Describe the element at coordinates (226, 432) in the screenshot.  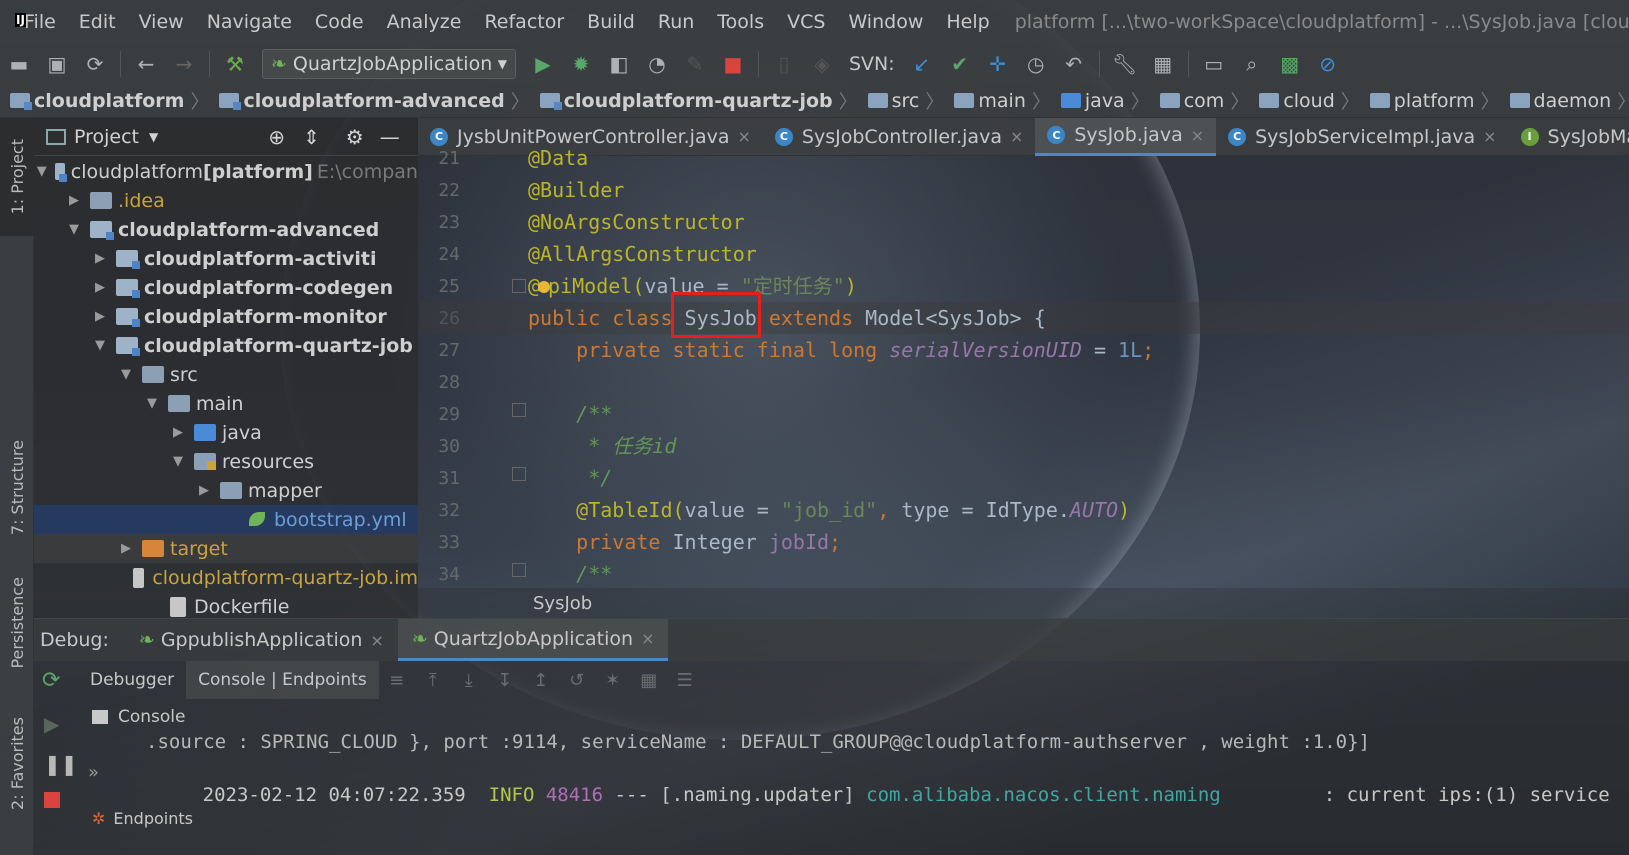
I see `tree-item: ▶ java` at that location.